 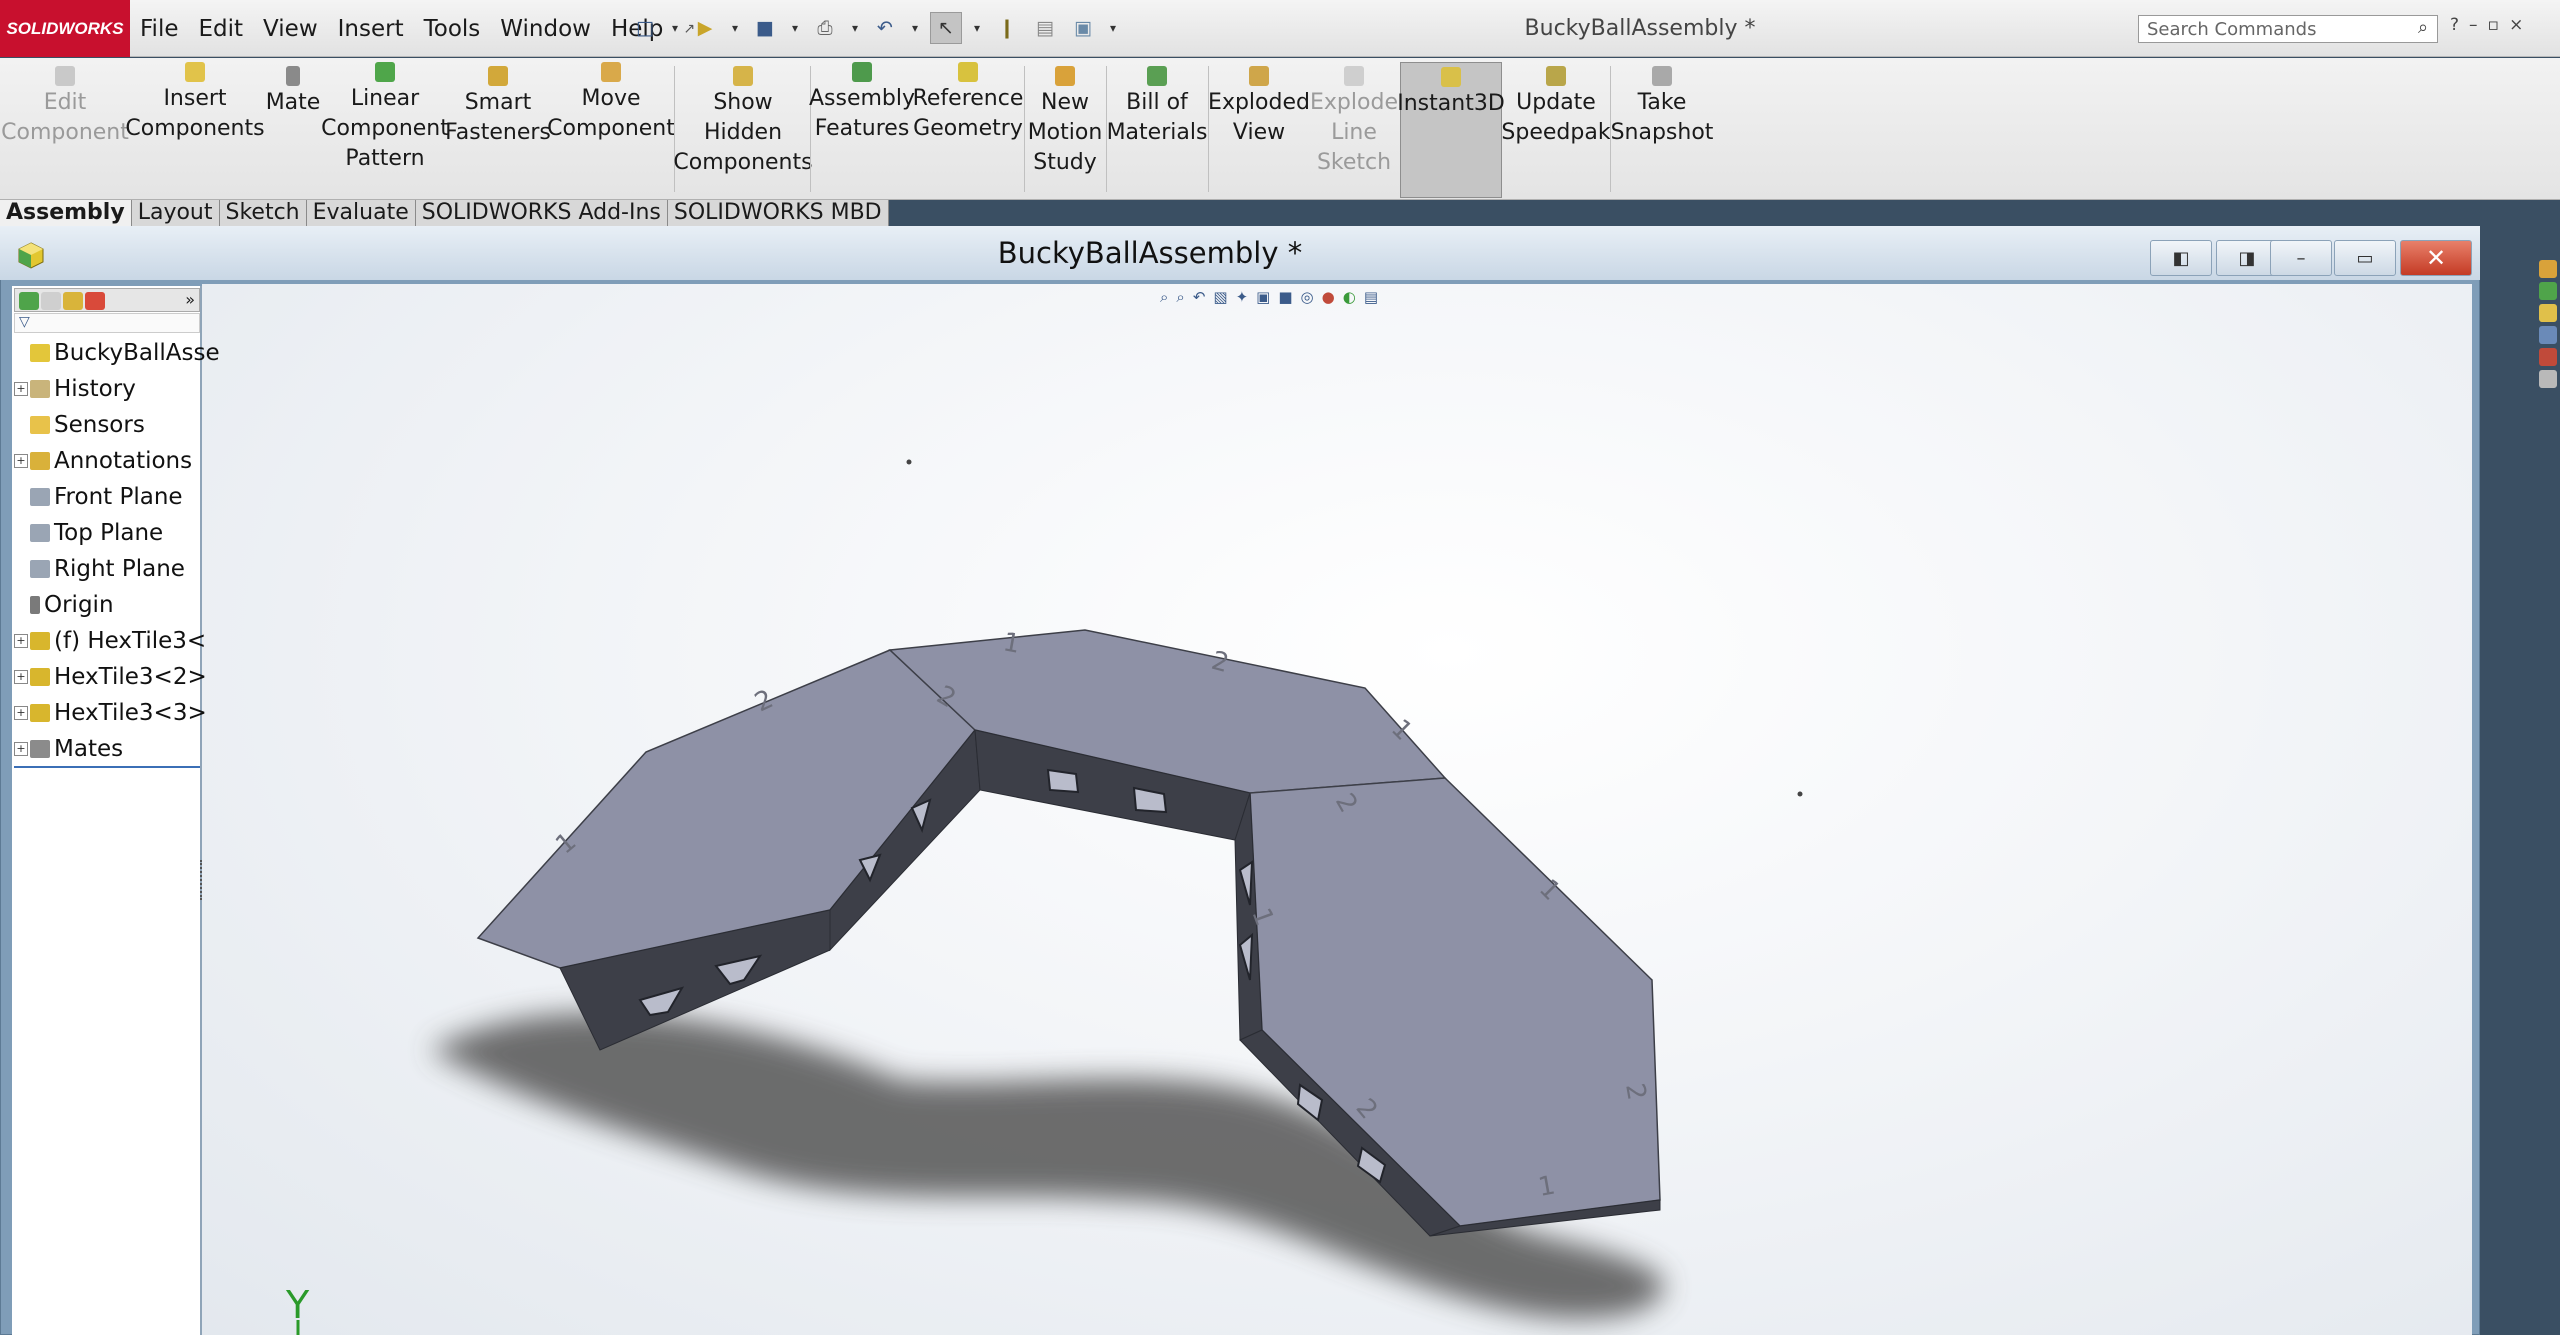 I want to click on undo-icon: ↶, so click(x=885, y=28).